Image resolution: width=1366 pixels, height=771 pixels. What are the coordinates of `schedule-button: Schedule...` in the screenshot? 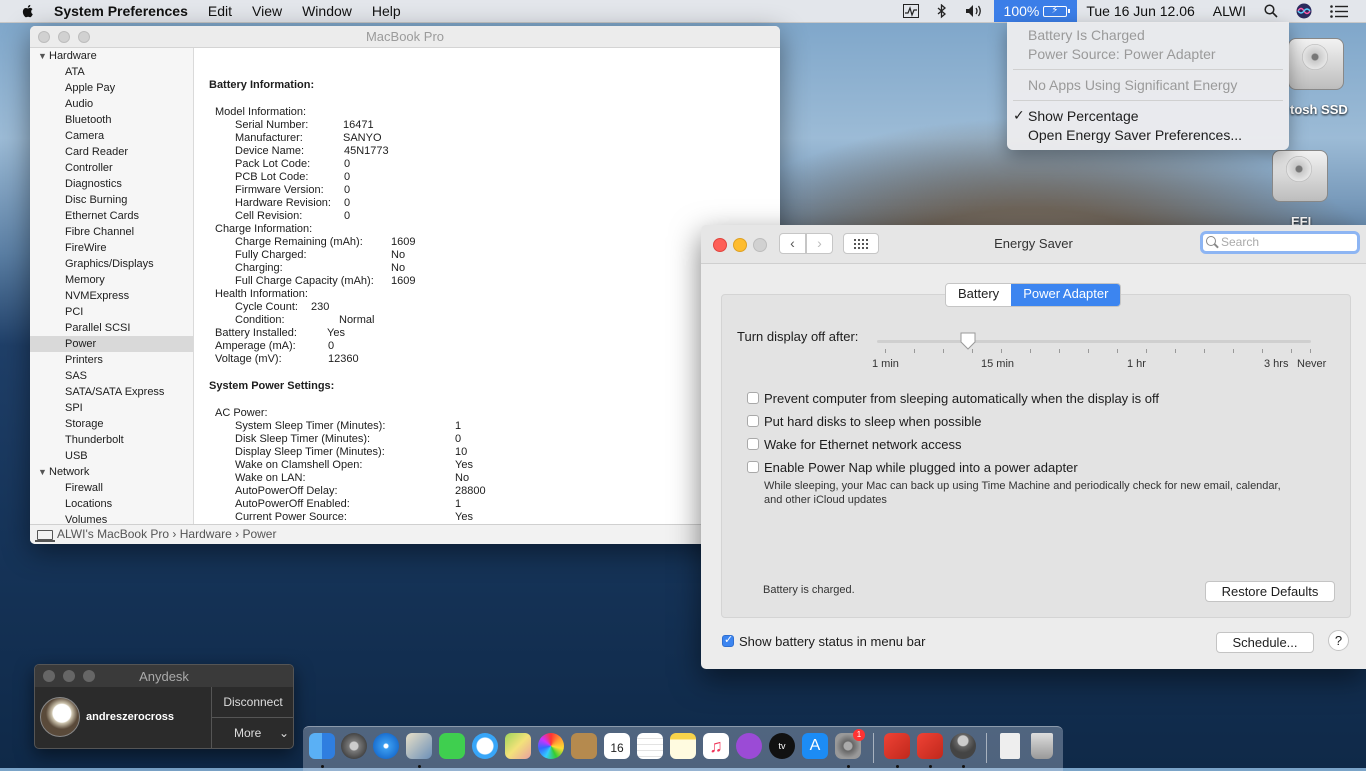 It's located at (1265, 642).